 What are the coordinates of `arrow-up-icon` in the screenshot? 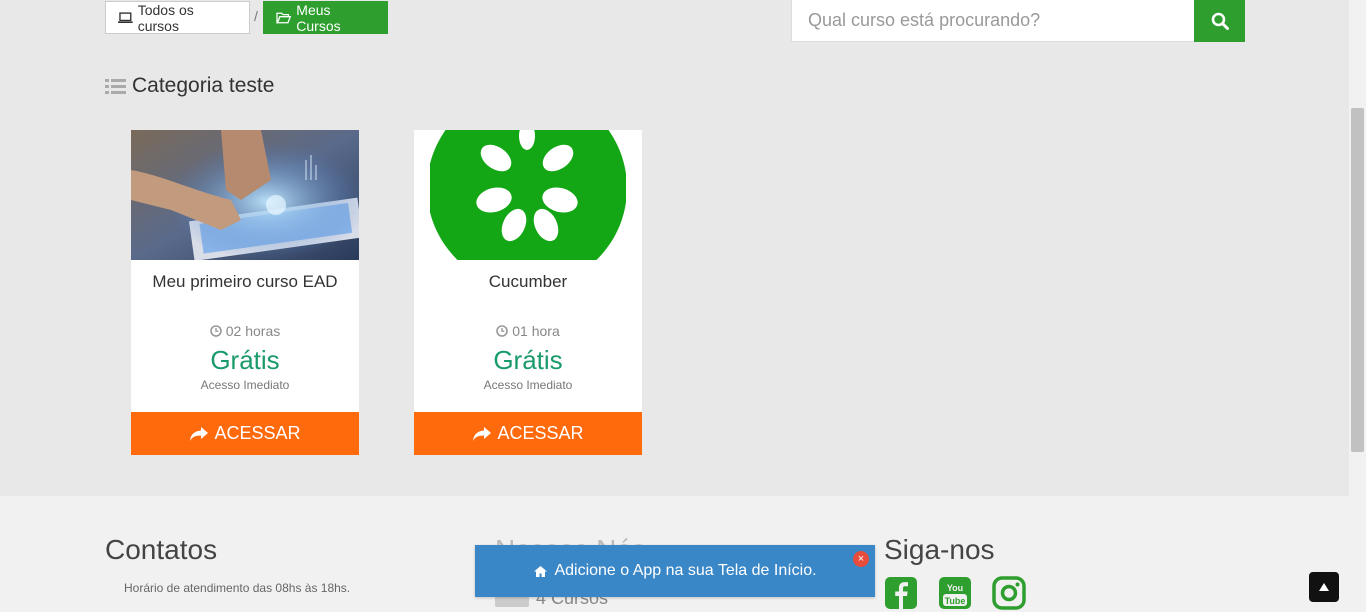 It's located at (1324, 587).